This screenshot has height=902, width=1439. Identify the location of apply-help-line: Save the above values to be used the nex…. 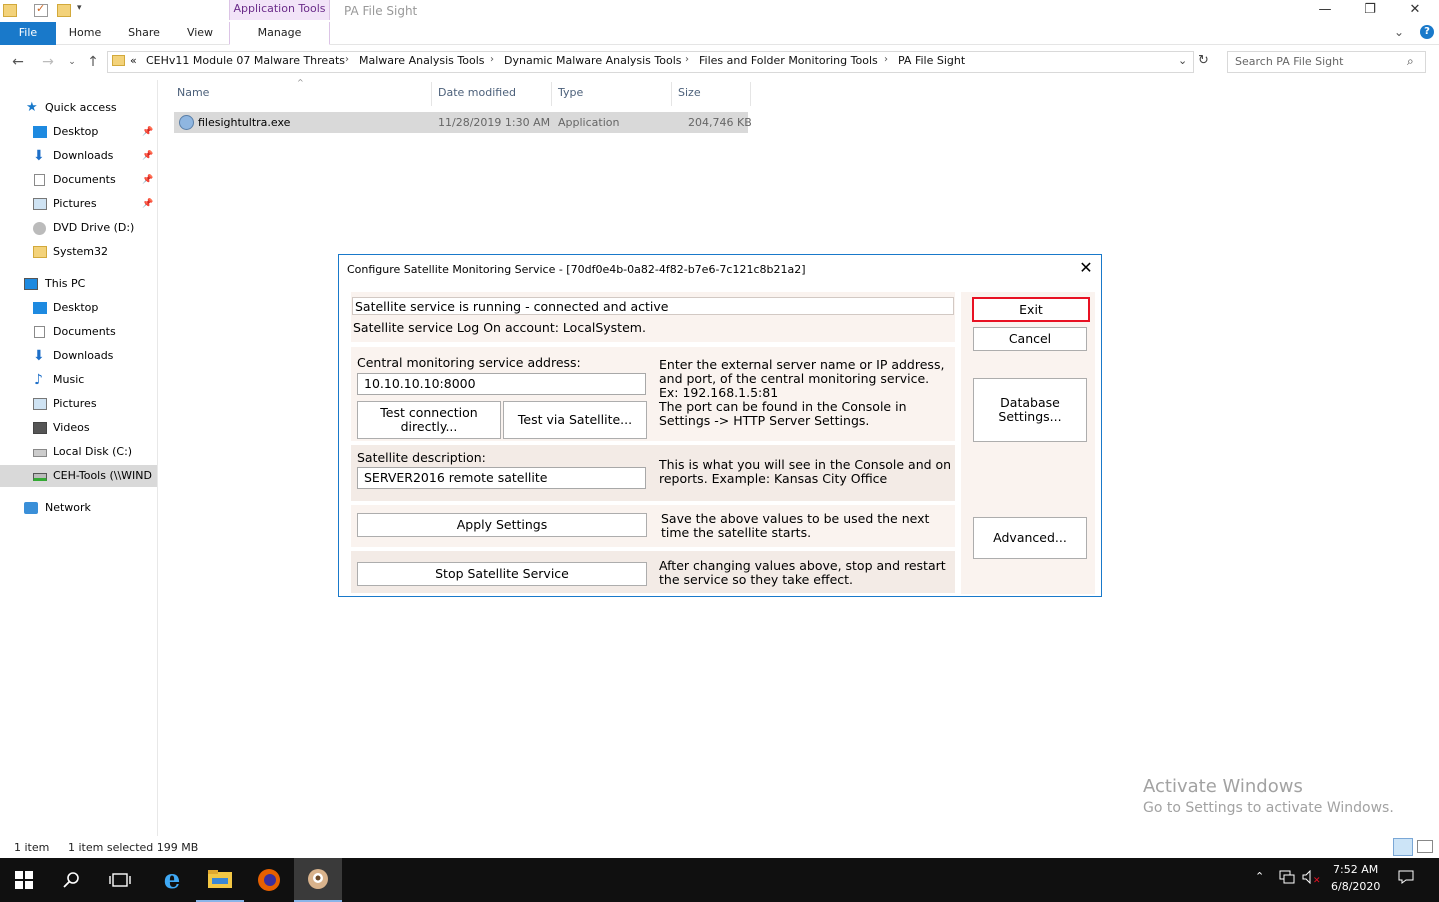
(795, 518).